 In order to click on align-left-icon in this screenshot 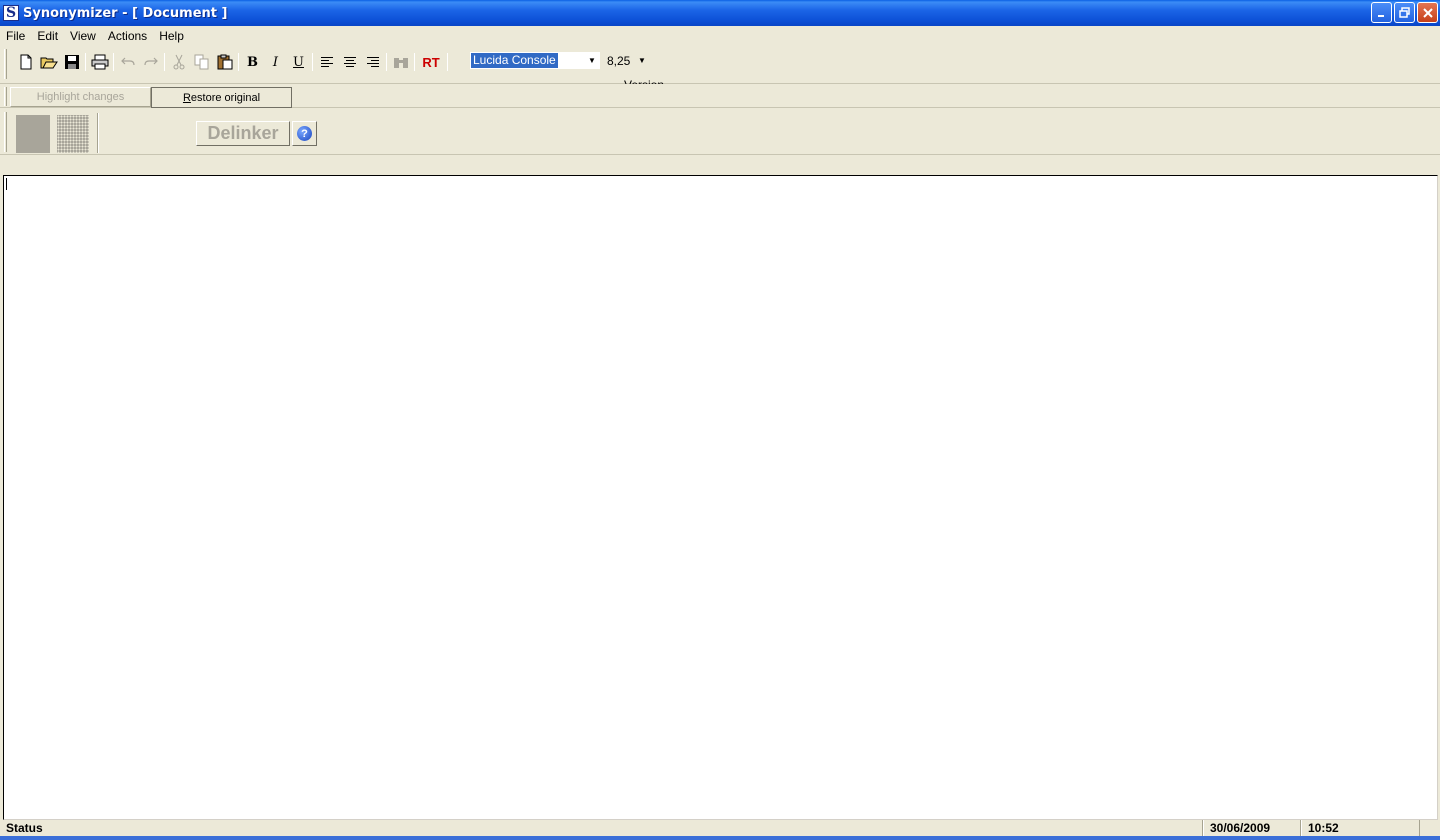, I will do `click(326, 62)`.